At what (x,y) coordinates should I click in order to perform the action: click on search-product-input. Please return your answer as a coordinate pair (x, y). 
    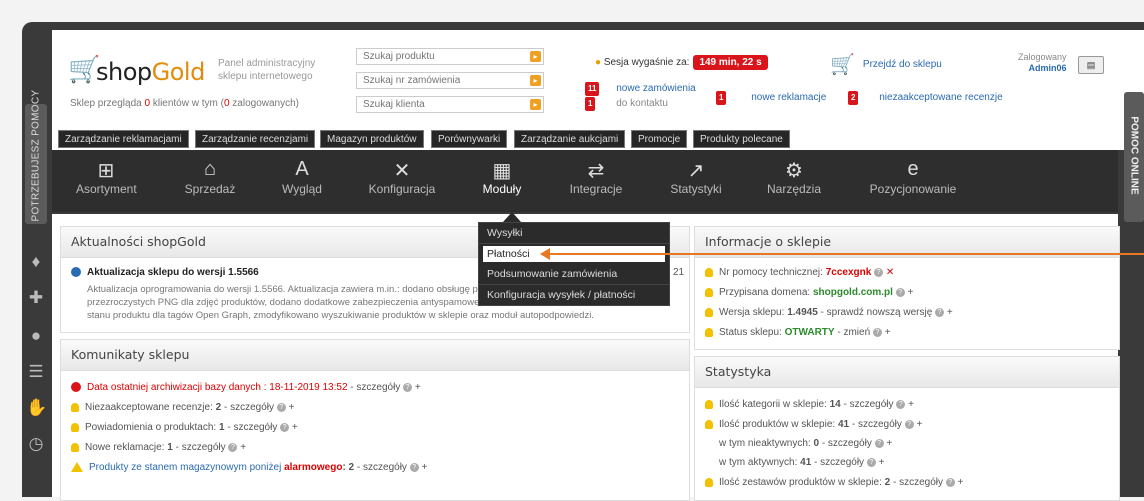
    Looking at the image, I should click on (443, 56).